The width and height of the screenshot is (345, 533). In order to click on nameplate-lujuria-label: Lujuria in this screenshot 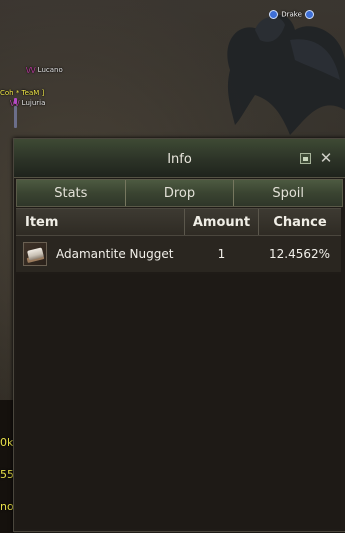, I will do `click(33, 103)`.